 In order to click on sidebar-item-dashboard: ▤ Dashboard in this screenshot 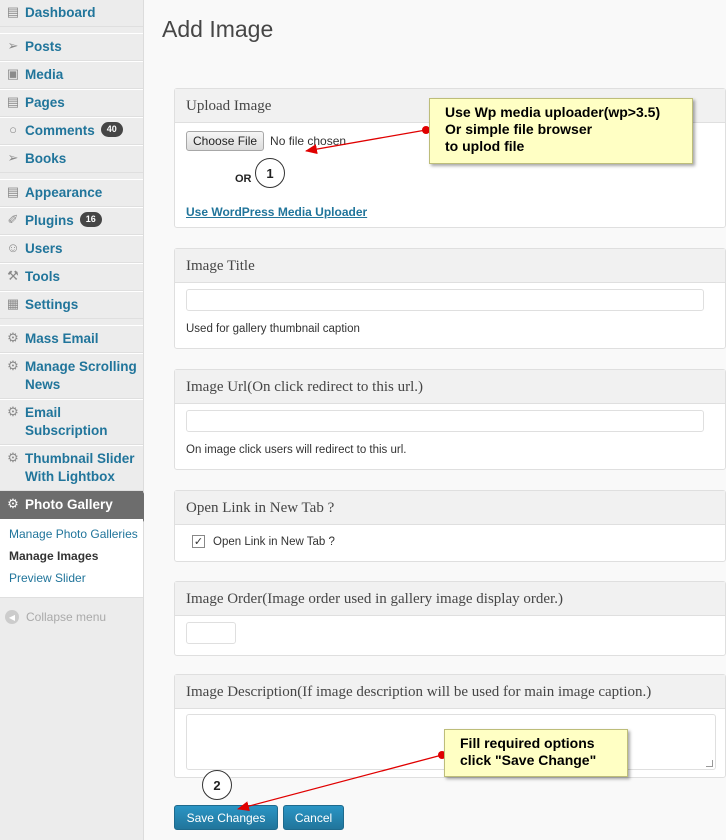, I will do `click(71, 13)`.